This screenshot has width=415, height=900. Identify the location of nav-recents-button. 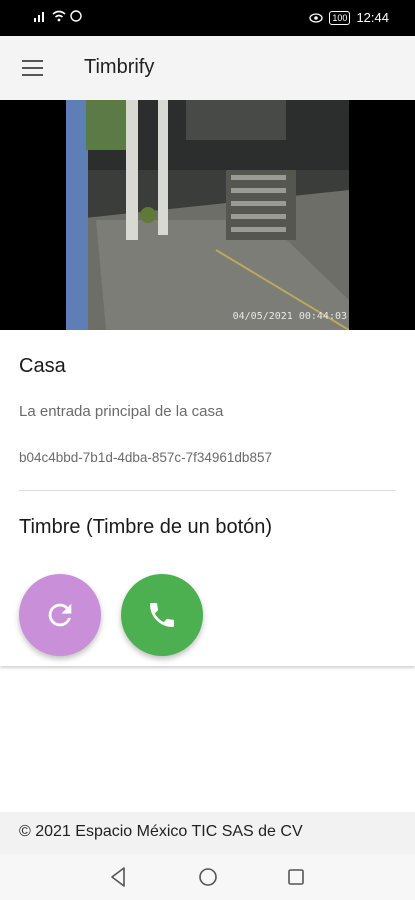
(296, 877).